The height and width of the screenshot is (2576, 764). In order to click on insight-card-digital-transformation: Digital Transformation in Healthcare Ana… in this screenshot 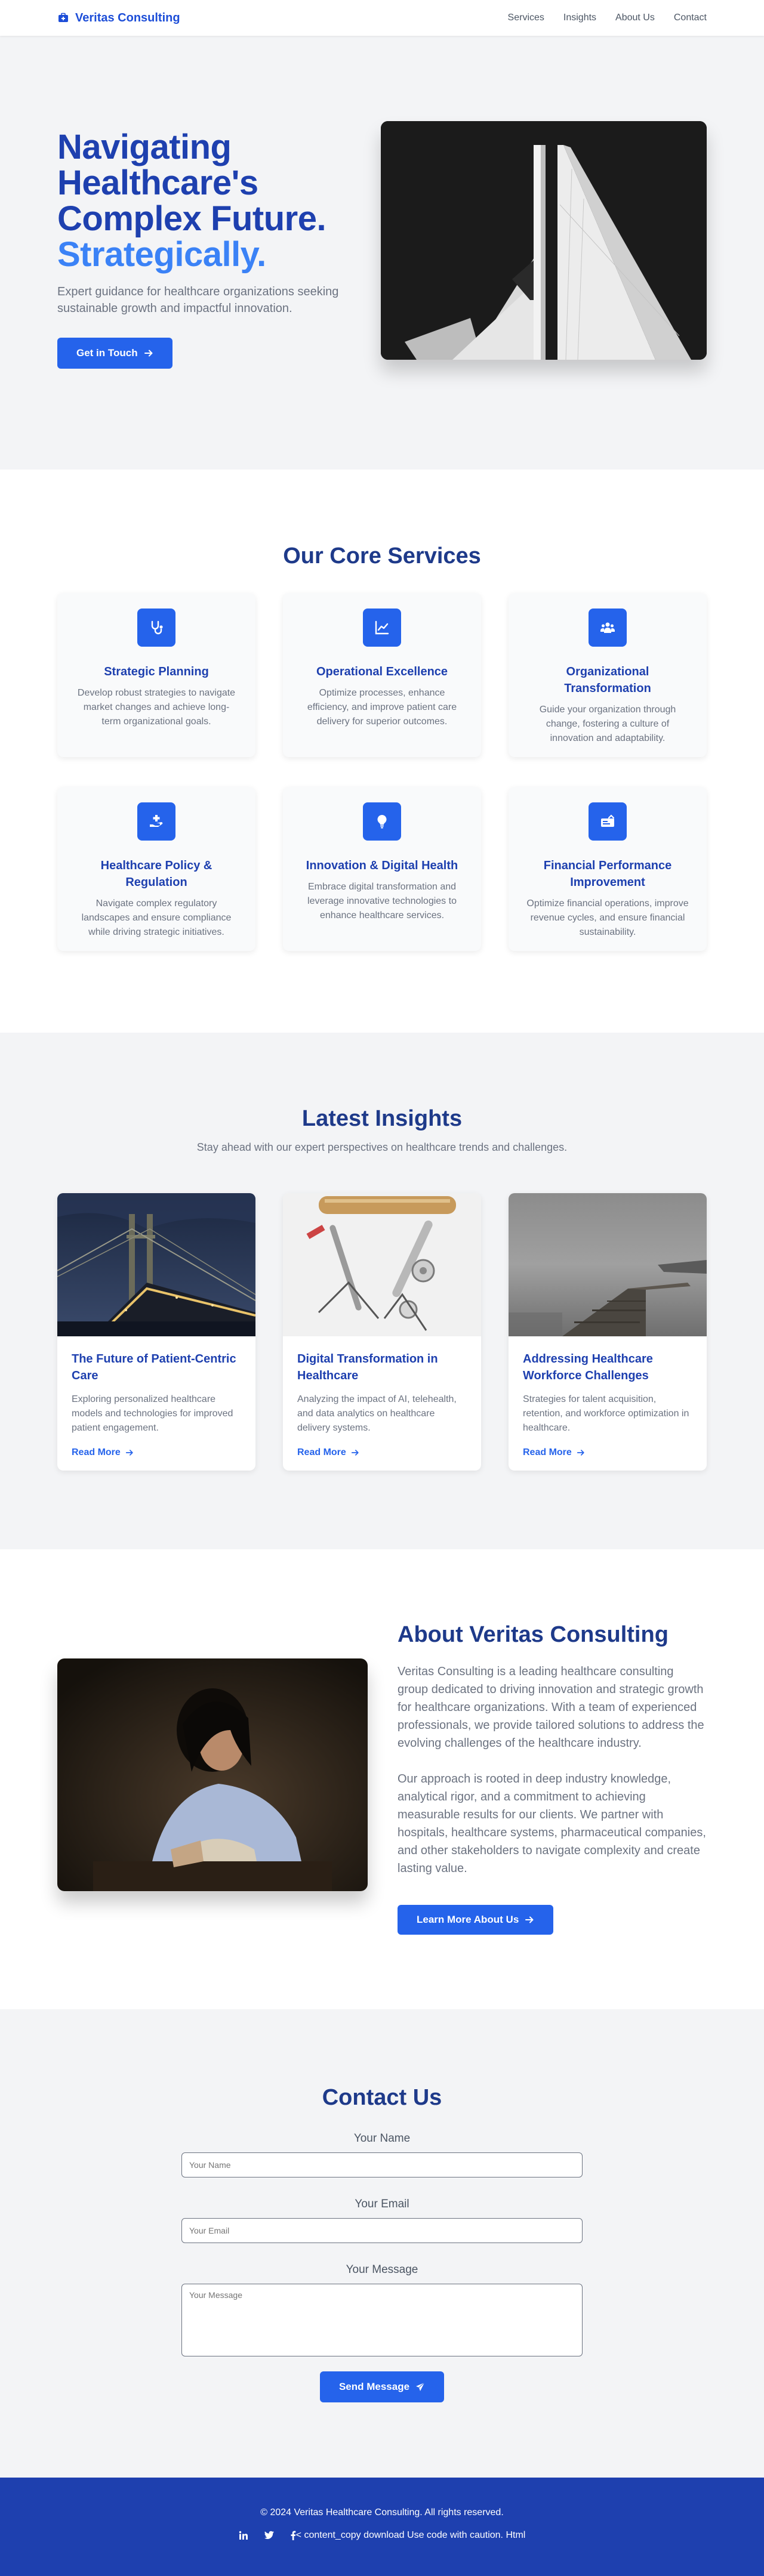, I will do `click(382, 1332)`.